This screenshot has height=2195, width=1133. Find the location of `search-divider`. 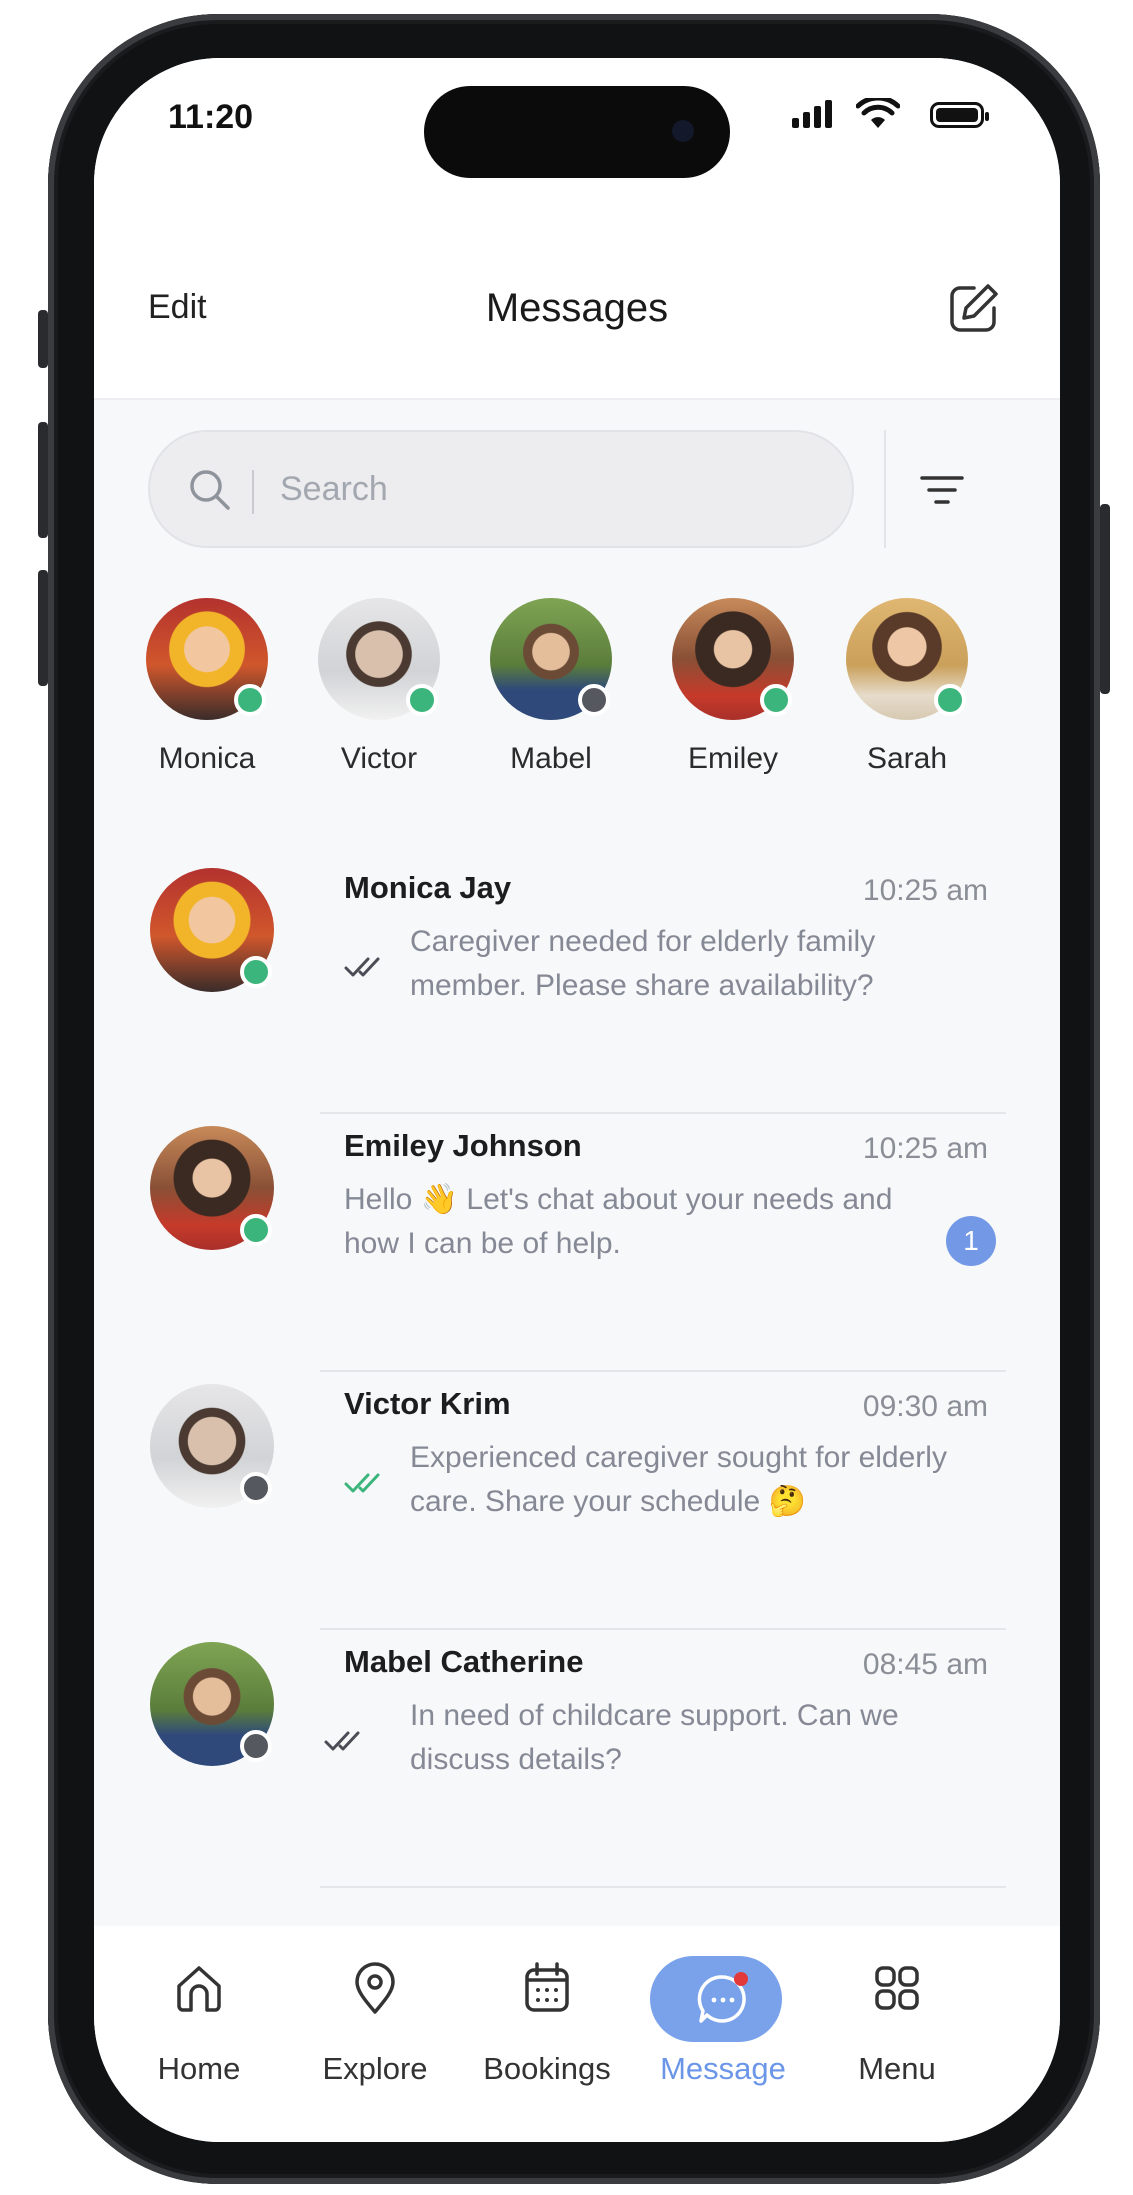

search-divider is located at coordinates (253, 492).